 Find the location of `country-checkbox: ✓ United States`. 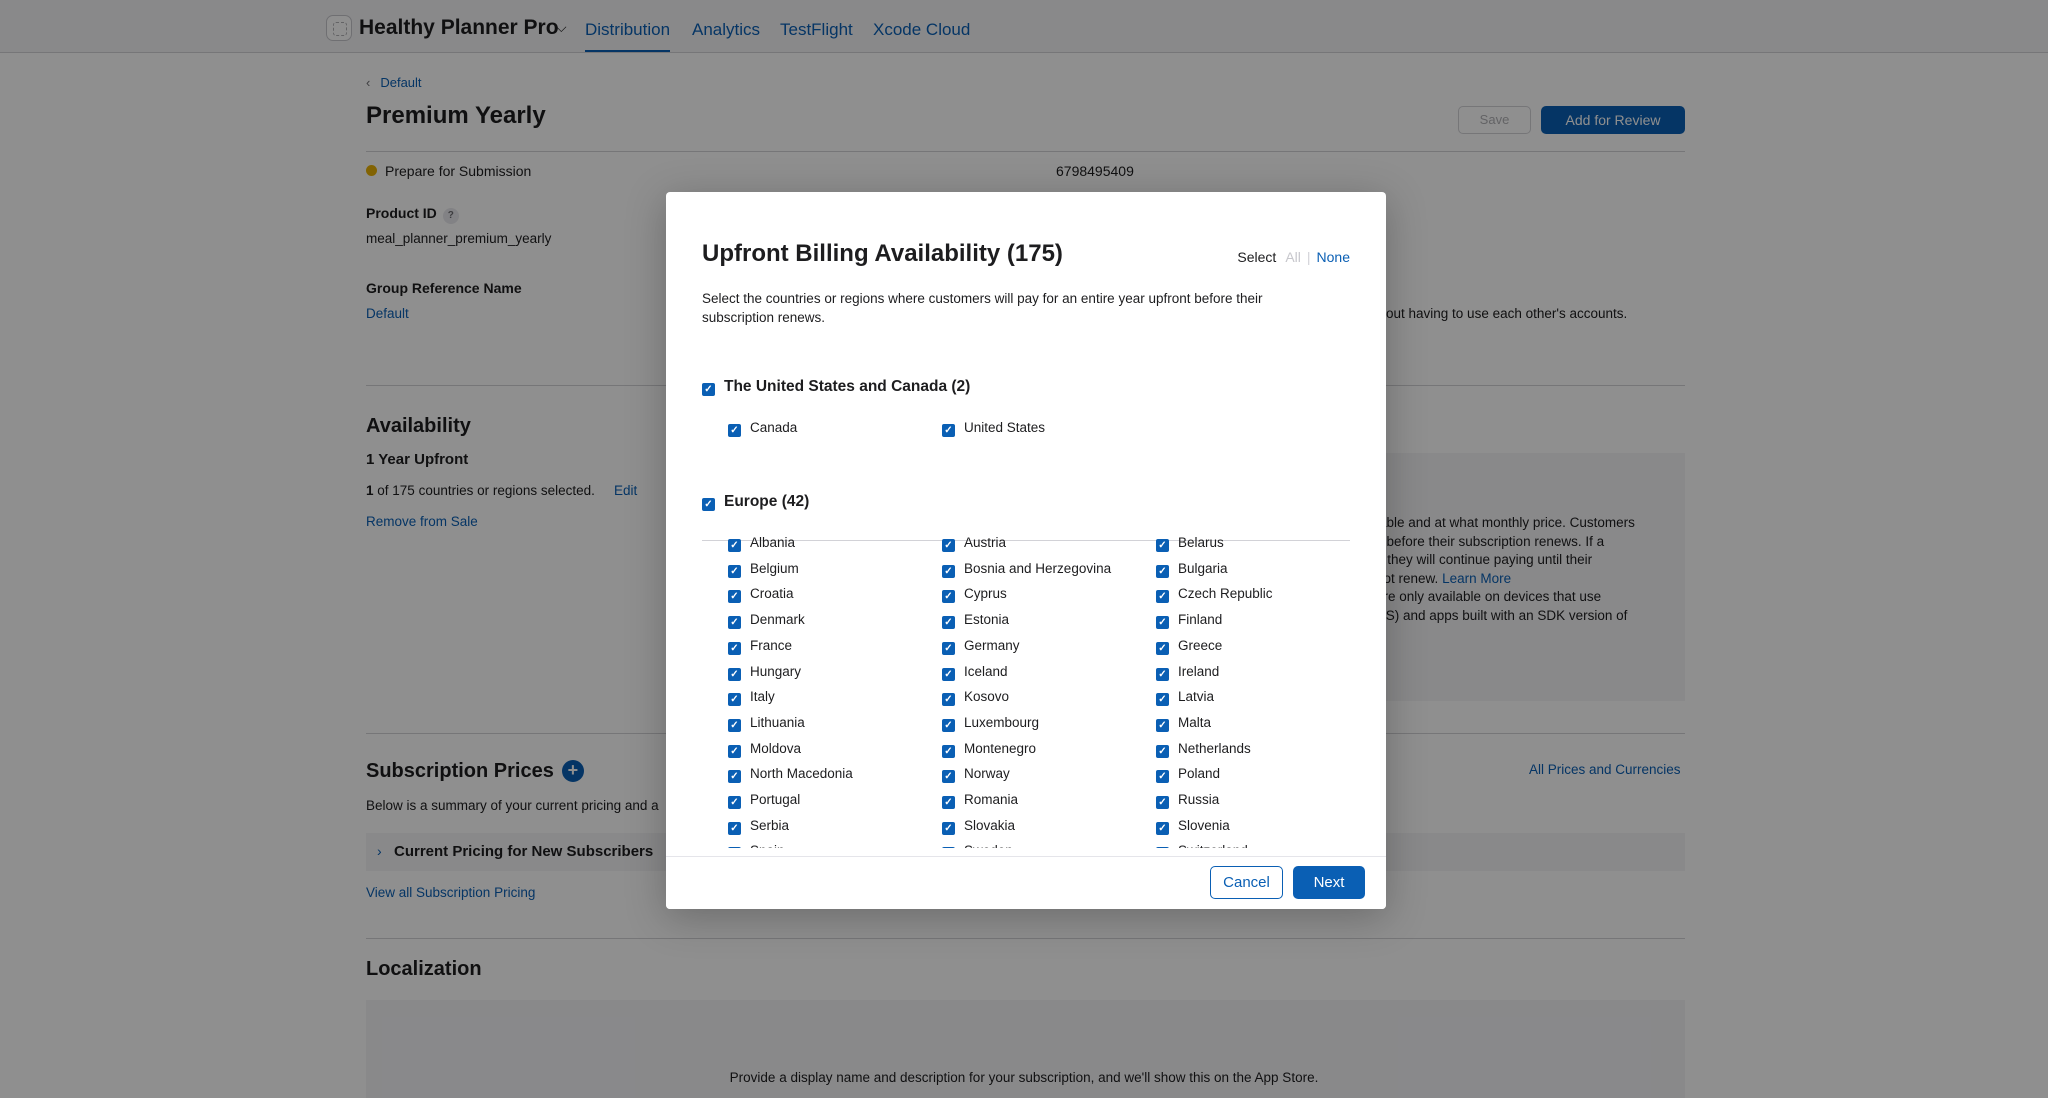

country-checkbox: ✓ United States is located at coordinates (993, 428).